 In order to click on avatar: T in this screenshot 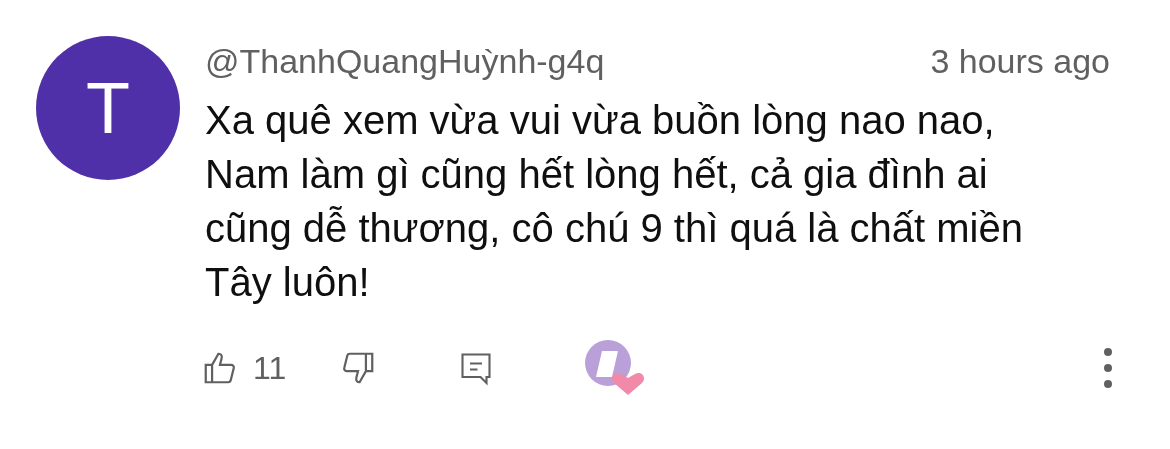, I will do `click(108, 108)`.